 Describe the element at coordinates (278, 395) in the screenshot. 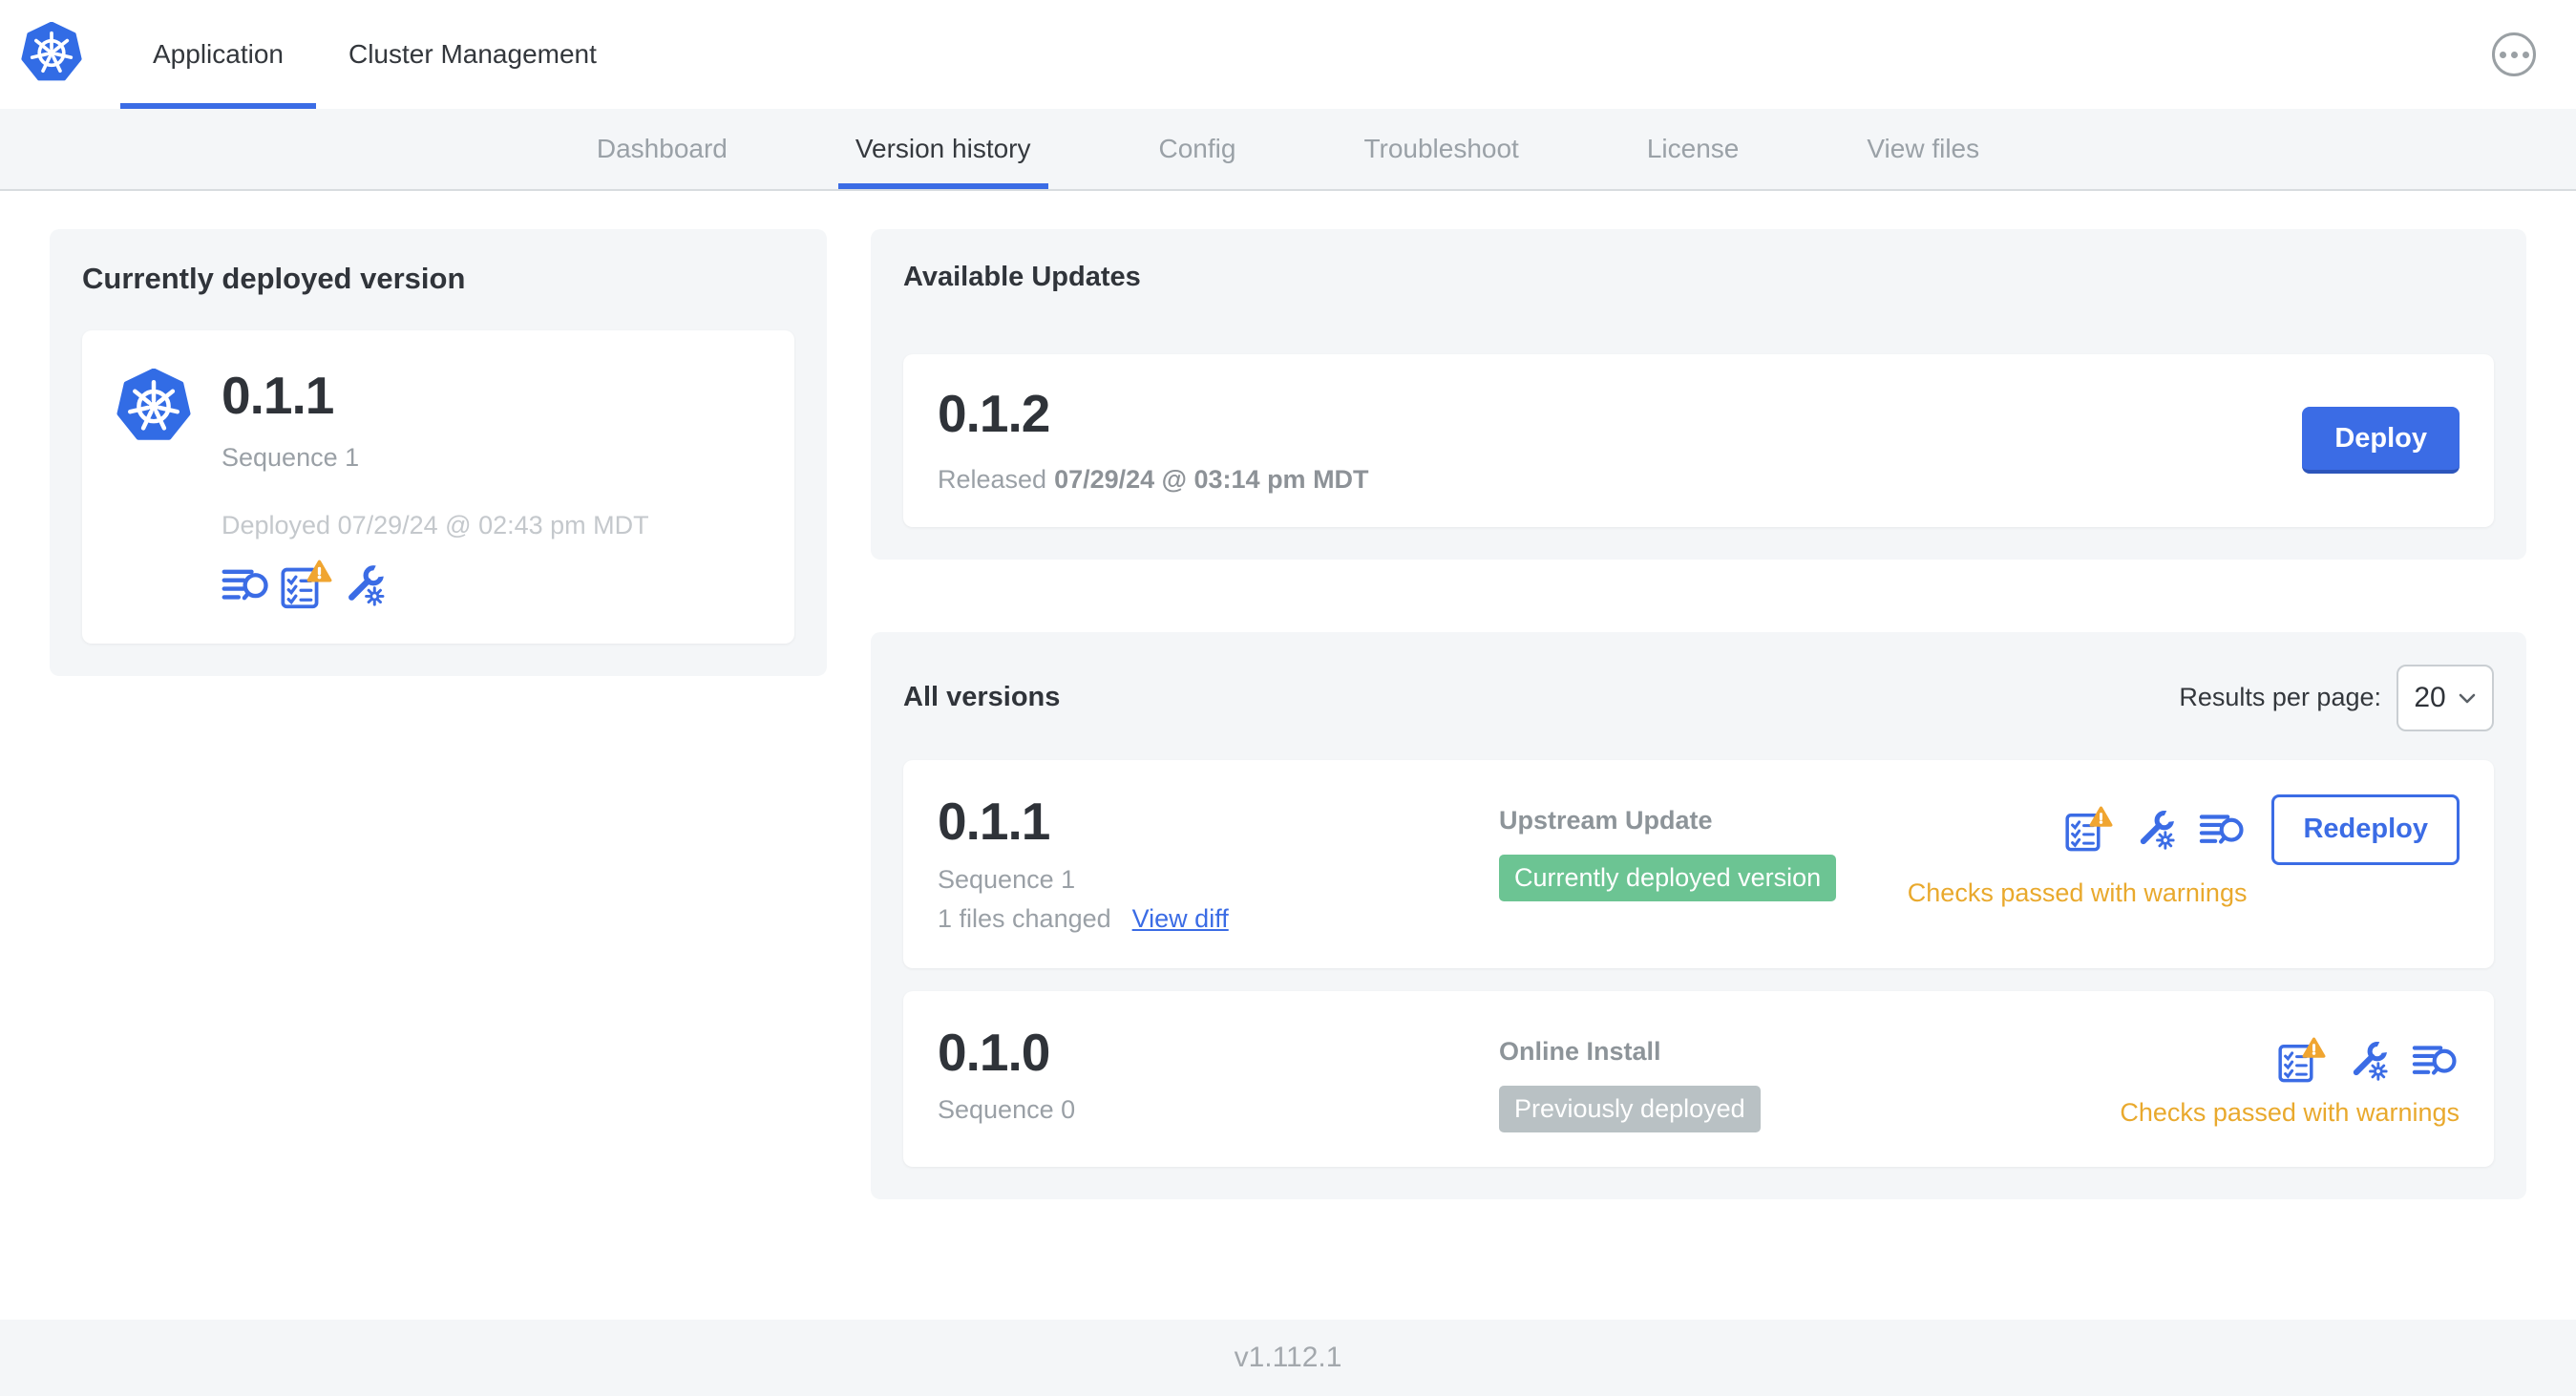

I see `current-version-number: 0.1.1` at that location.